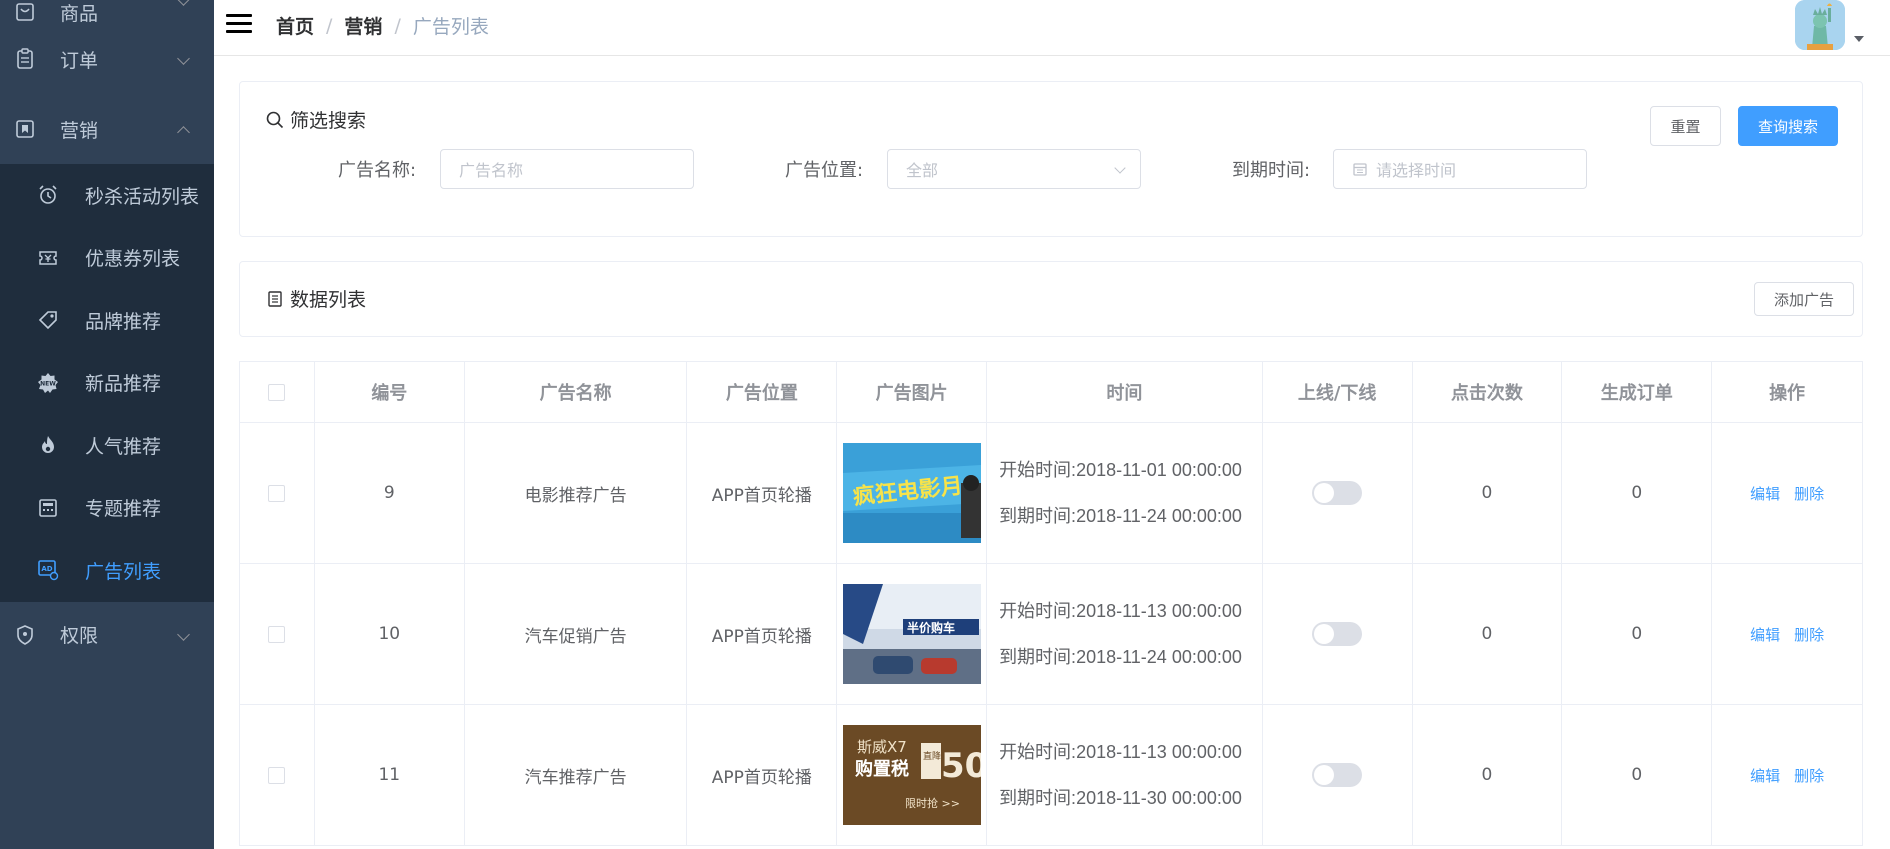 This screenshot has width=1890, height=849. Describe the element at coordinates (107, 129) in the screenshot. I see `menu-marketing: 营销` at that location.